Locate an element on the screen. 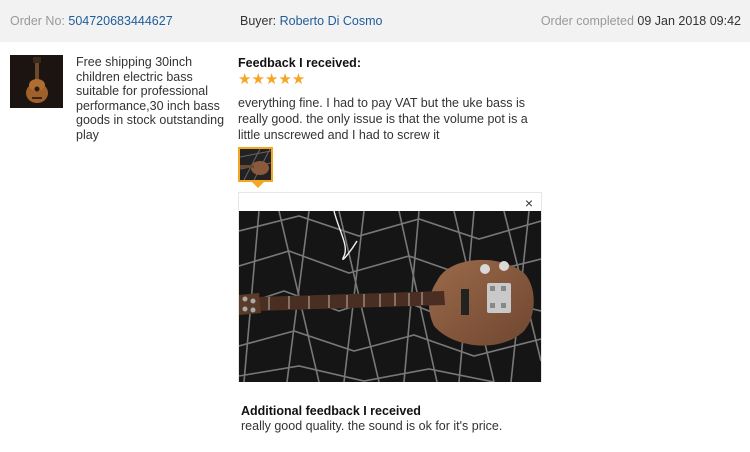  buyer-section: Buyer: Roberto Di Cosmo is located at coordinates (311, 21).